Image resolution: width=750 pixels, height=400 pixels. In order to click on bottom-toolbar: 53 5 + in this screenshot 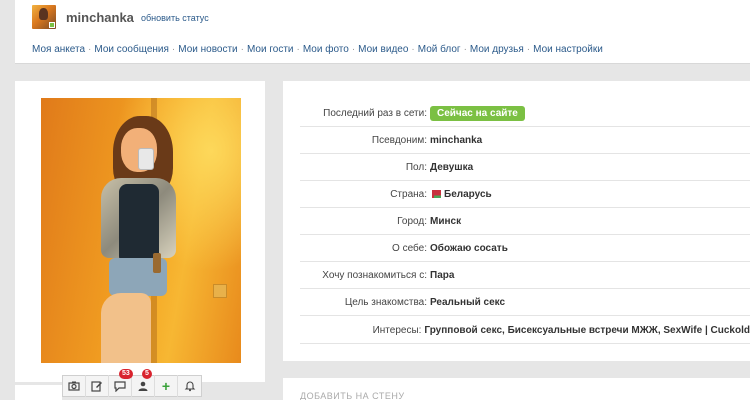, I will do `click(132, 383)`.